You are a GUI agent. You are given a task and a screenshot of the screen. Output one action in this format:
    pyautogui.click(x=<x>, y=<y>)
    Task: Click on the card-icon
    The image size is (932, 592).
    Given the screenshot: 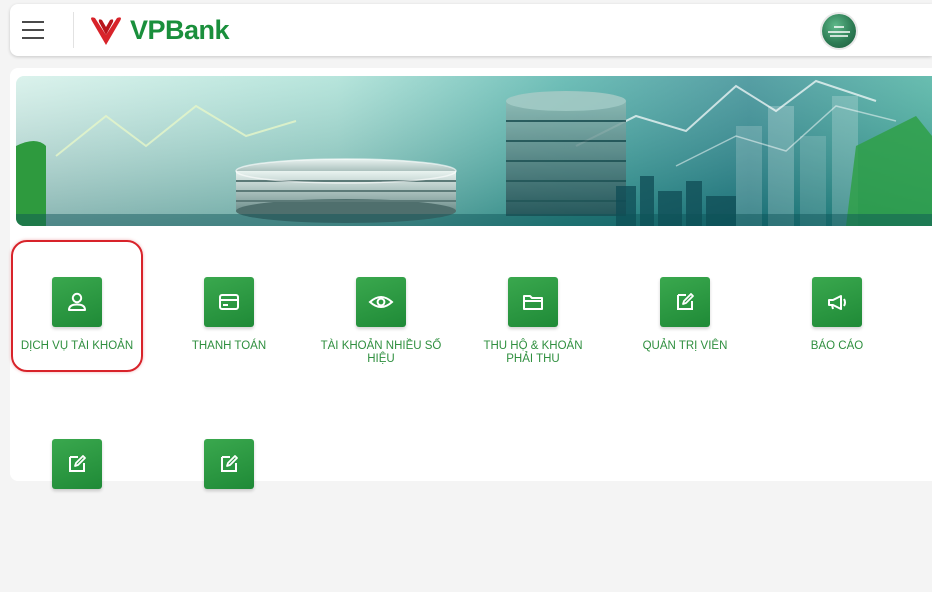 What is the action you would take?
    pyautogui.click(x=229, y=302)
    